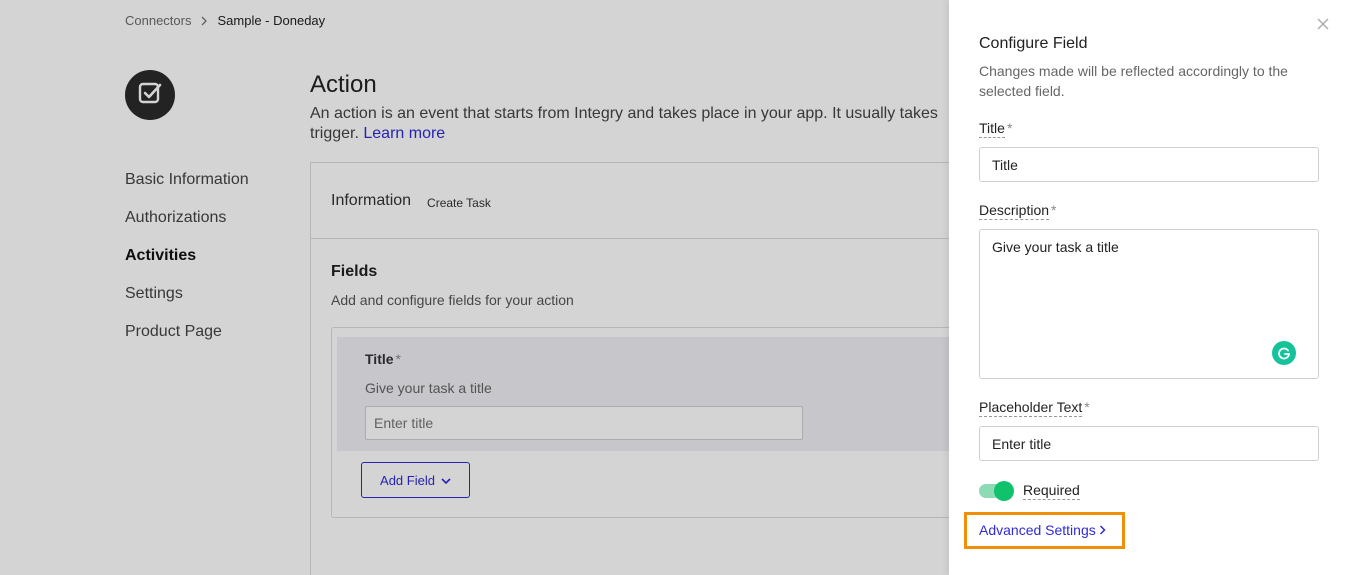 The image size is (1349, 575). Describe the element at coordinates (1031, 408) in the screenshot. I see `placeholder-label-text: Placeholder Text` at that location.